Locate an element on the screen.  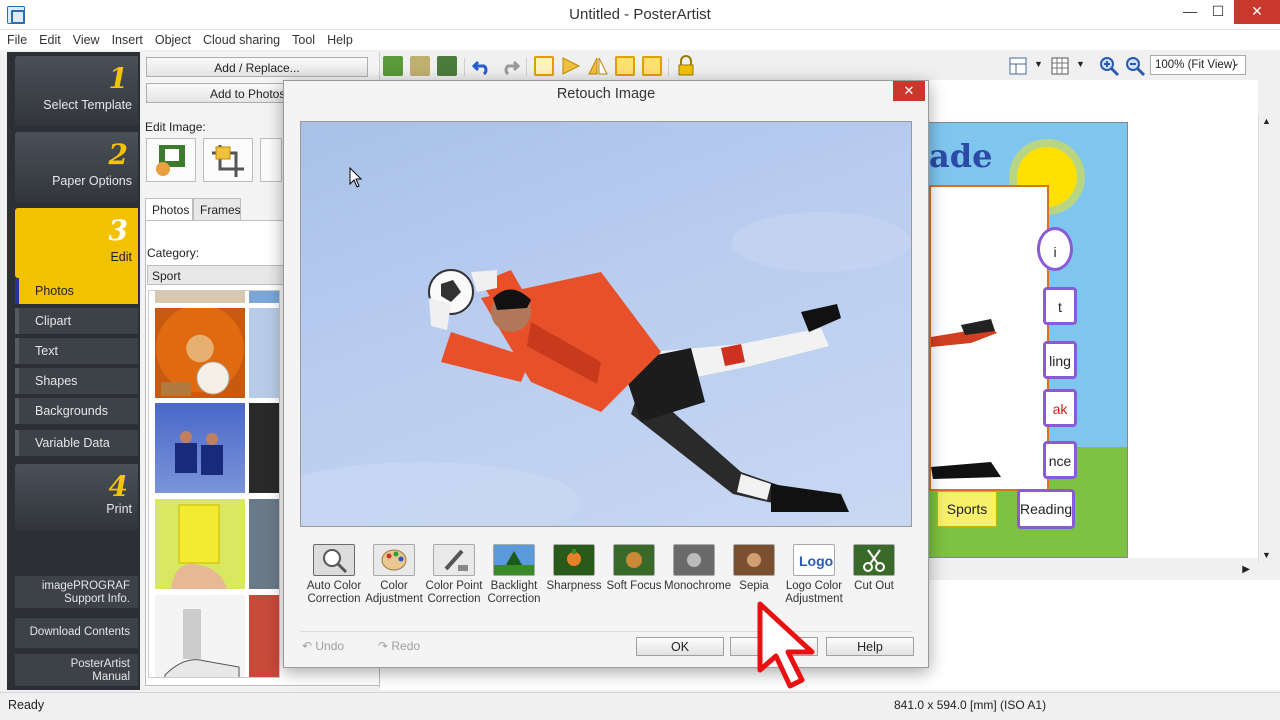
soft-focus-tool: Soft Focus is located at coordinates (634, 568).